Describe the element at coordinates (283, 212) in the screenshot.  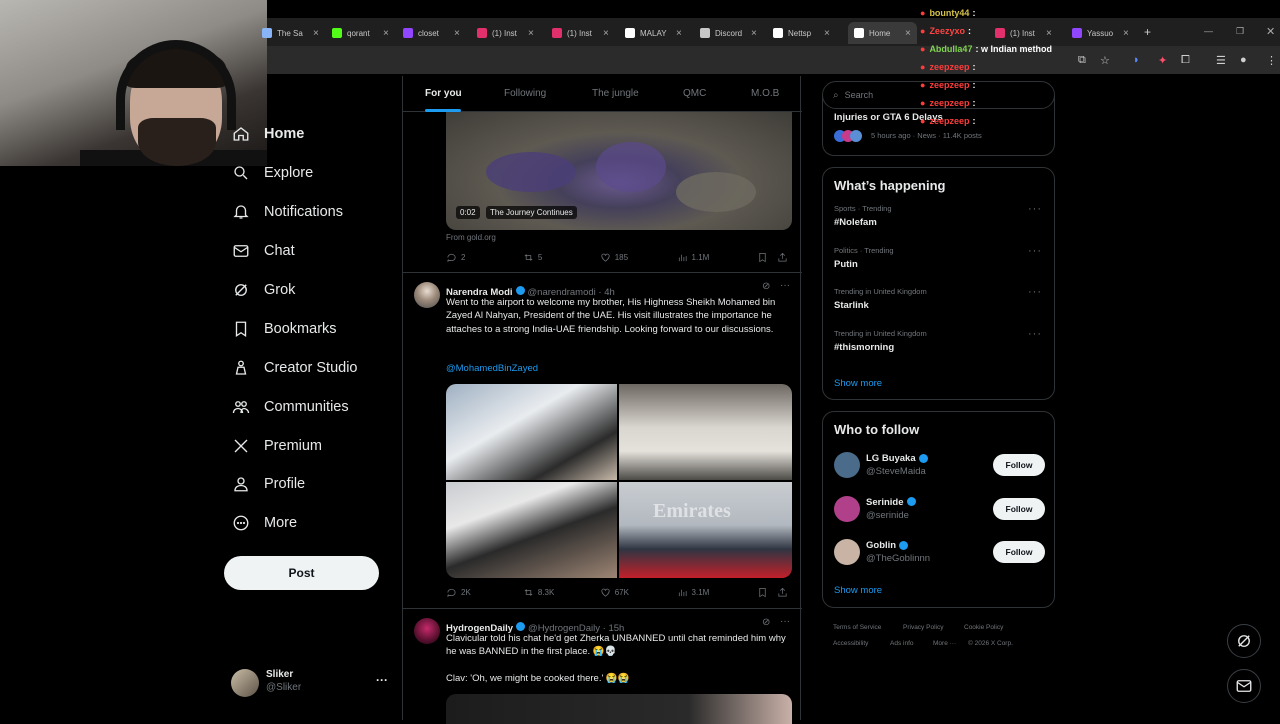
I see `nav-item-notifications: Notifications` at that location.